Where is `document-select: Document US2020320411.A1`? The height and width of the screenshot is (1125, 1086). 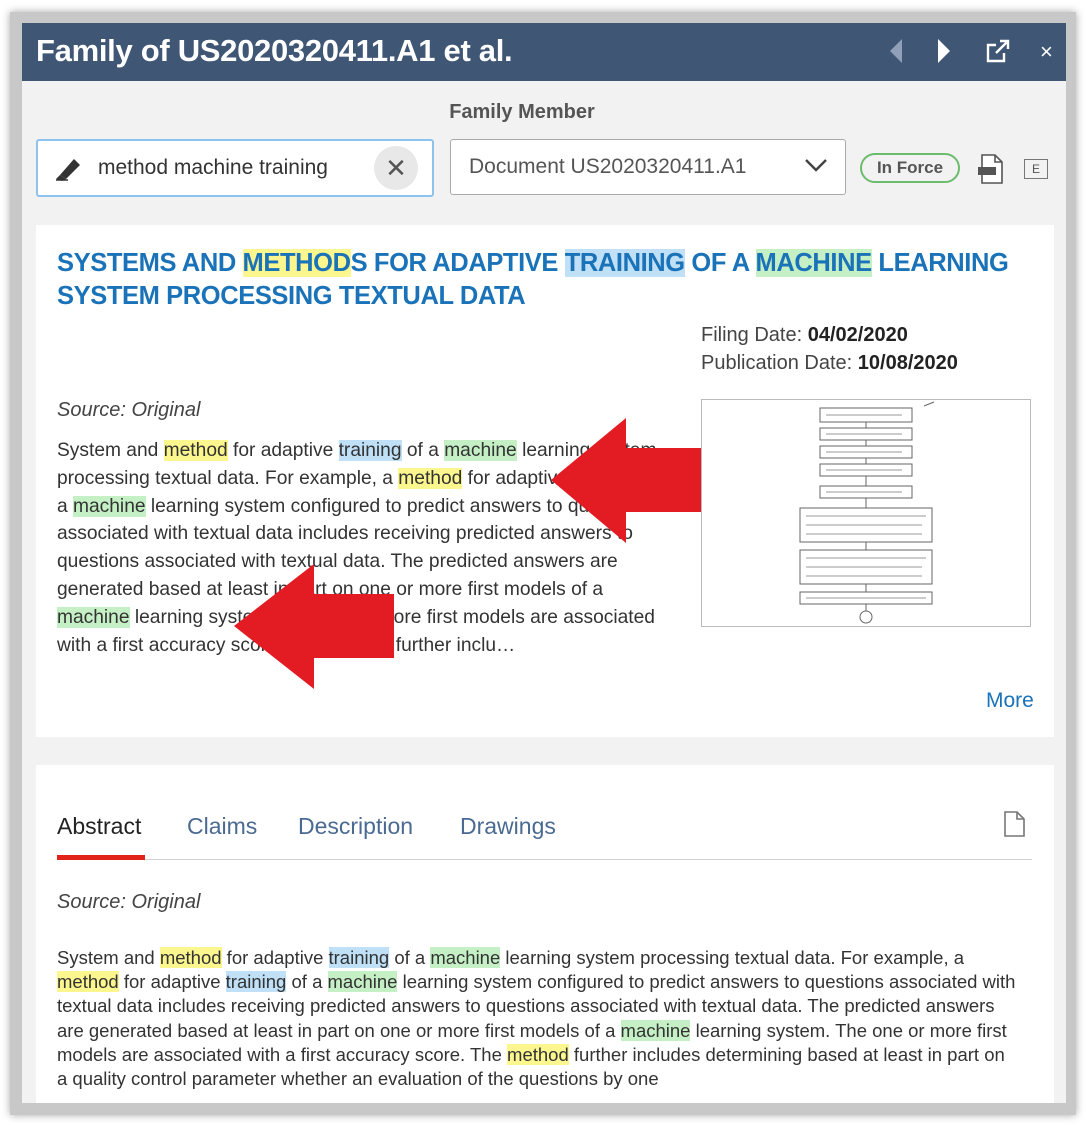
document-select: Document US2020320411.A1 is located at coordinates (648, 167).